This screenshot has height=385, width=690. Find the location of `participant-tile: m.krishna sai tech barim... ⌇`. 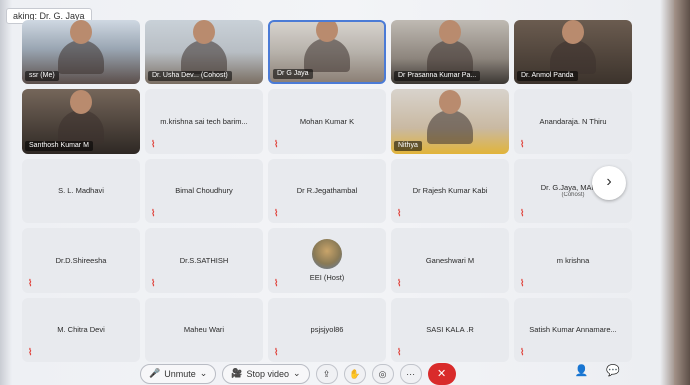

participant-tile: m.krishna sai tech barim... ⌇ is located at coordinates (204, 121).